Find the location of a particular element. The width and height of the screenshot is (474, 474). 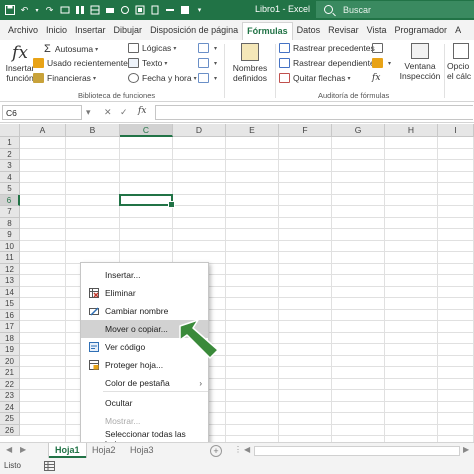

calc-options-button: Opcio el cálc is located at coordinates (460, 62).